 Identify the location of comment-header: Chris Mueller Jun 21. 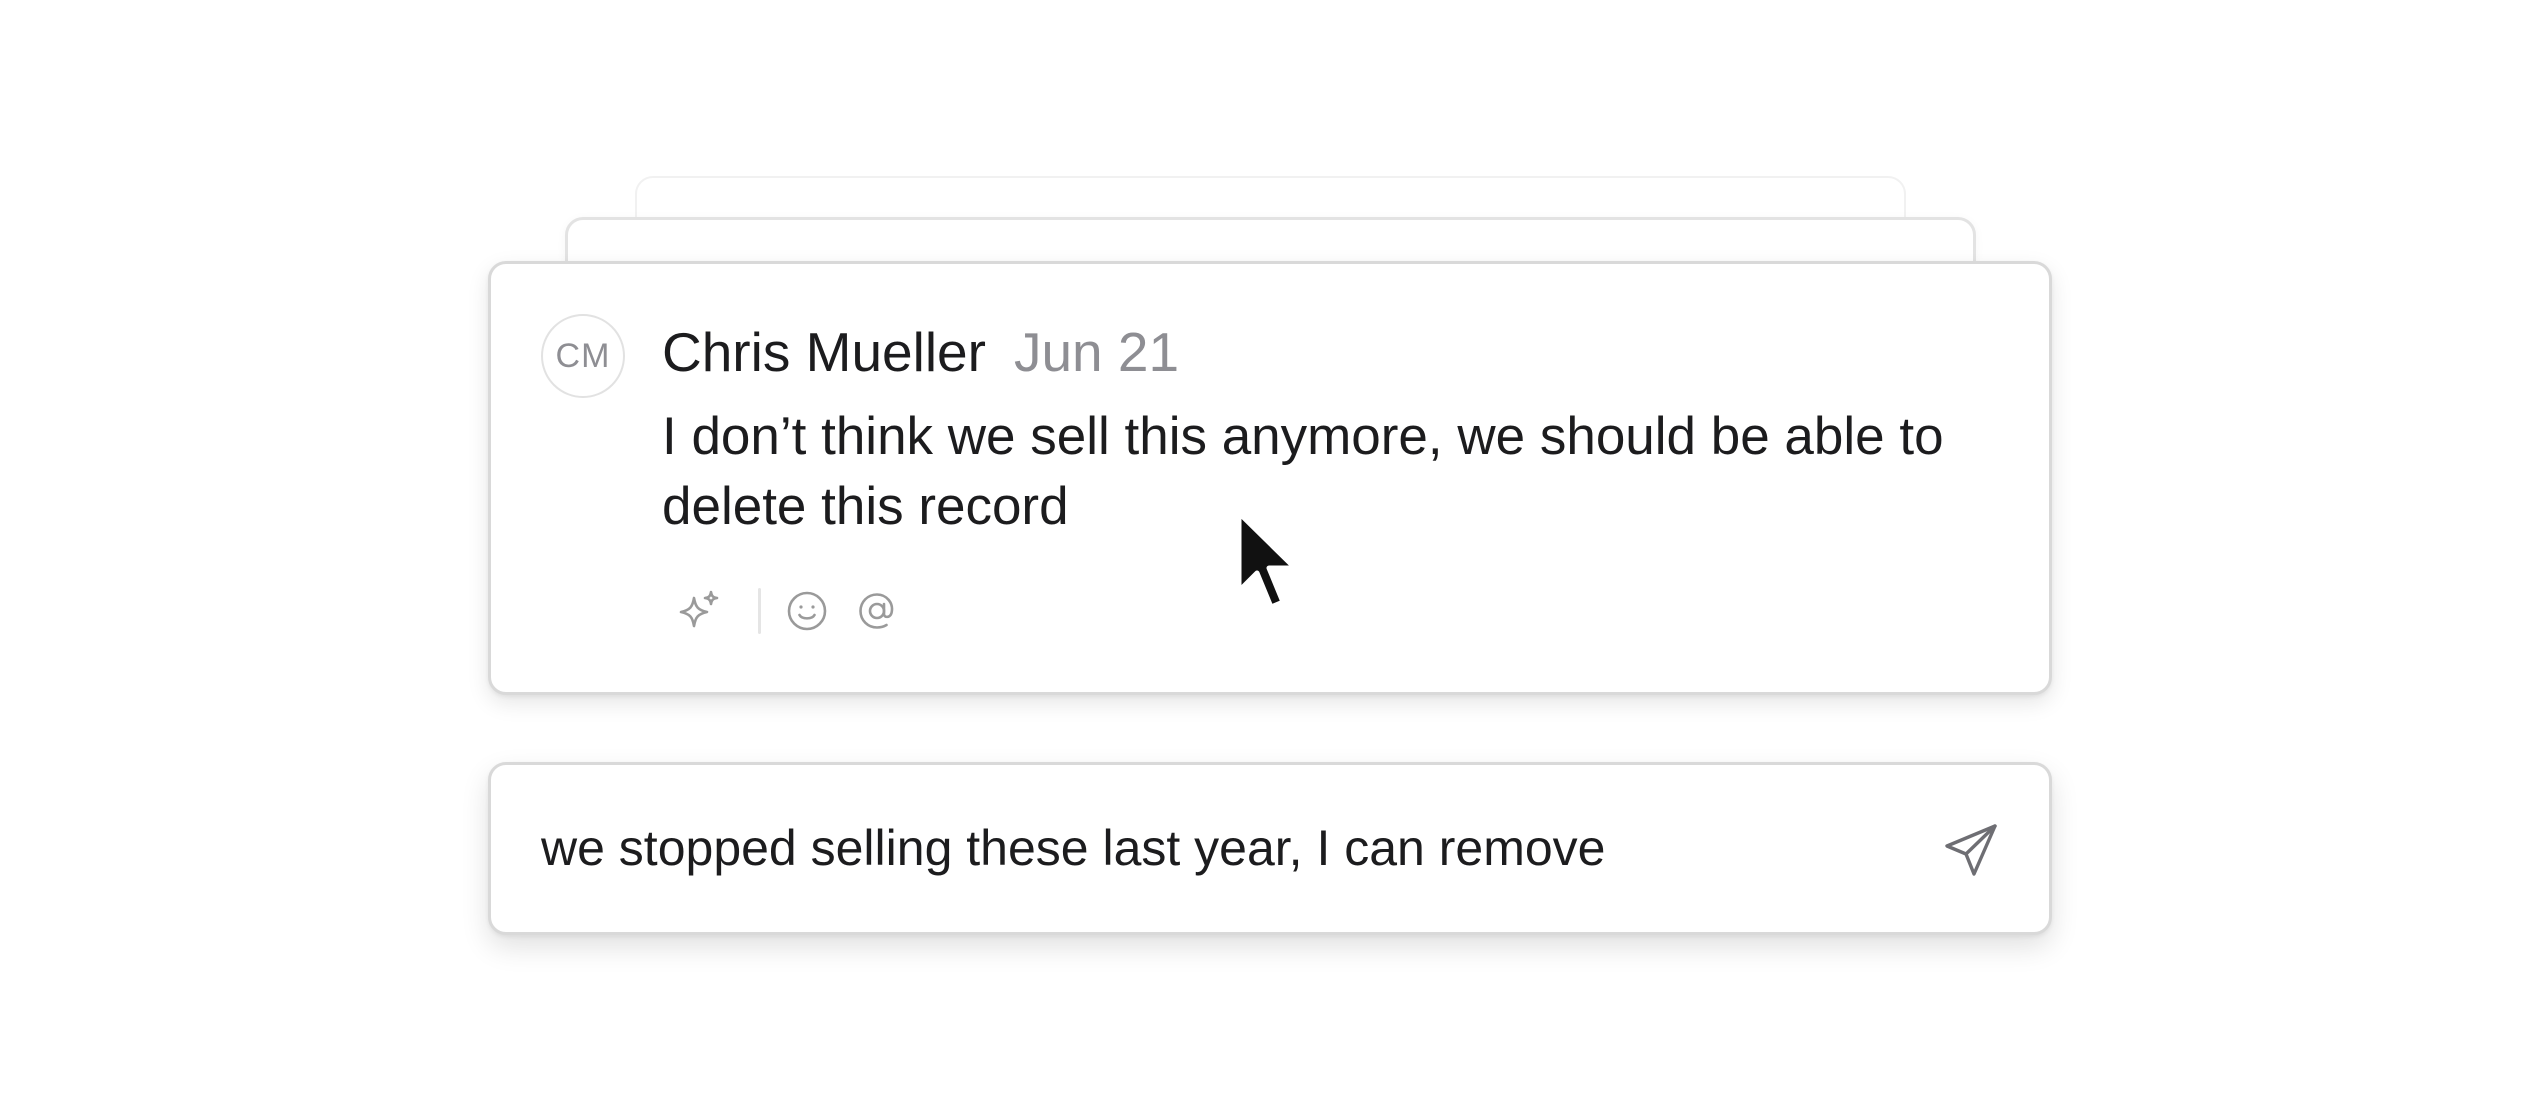
(920, 352).